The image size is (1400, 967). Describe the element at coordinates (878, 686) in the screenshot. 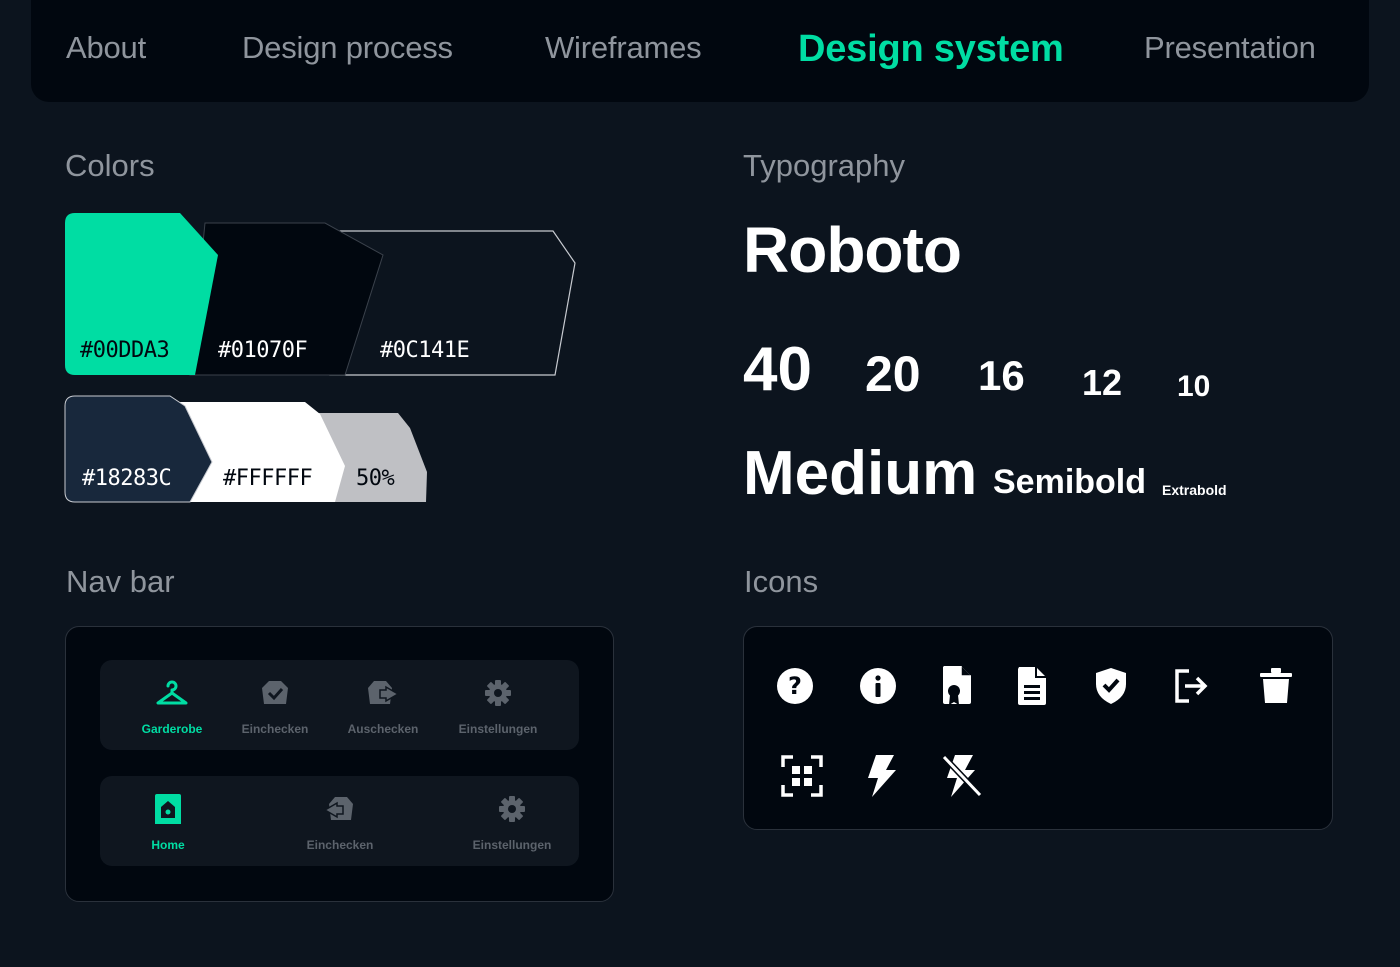

I see `info-icon` at that location.